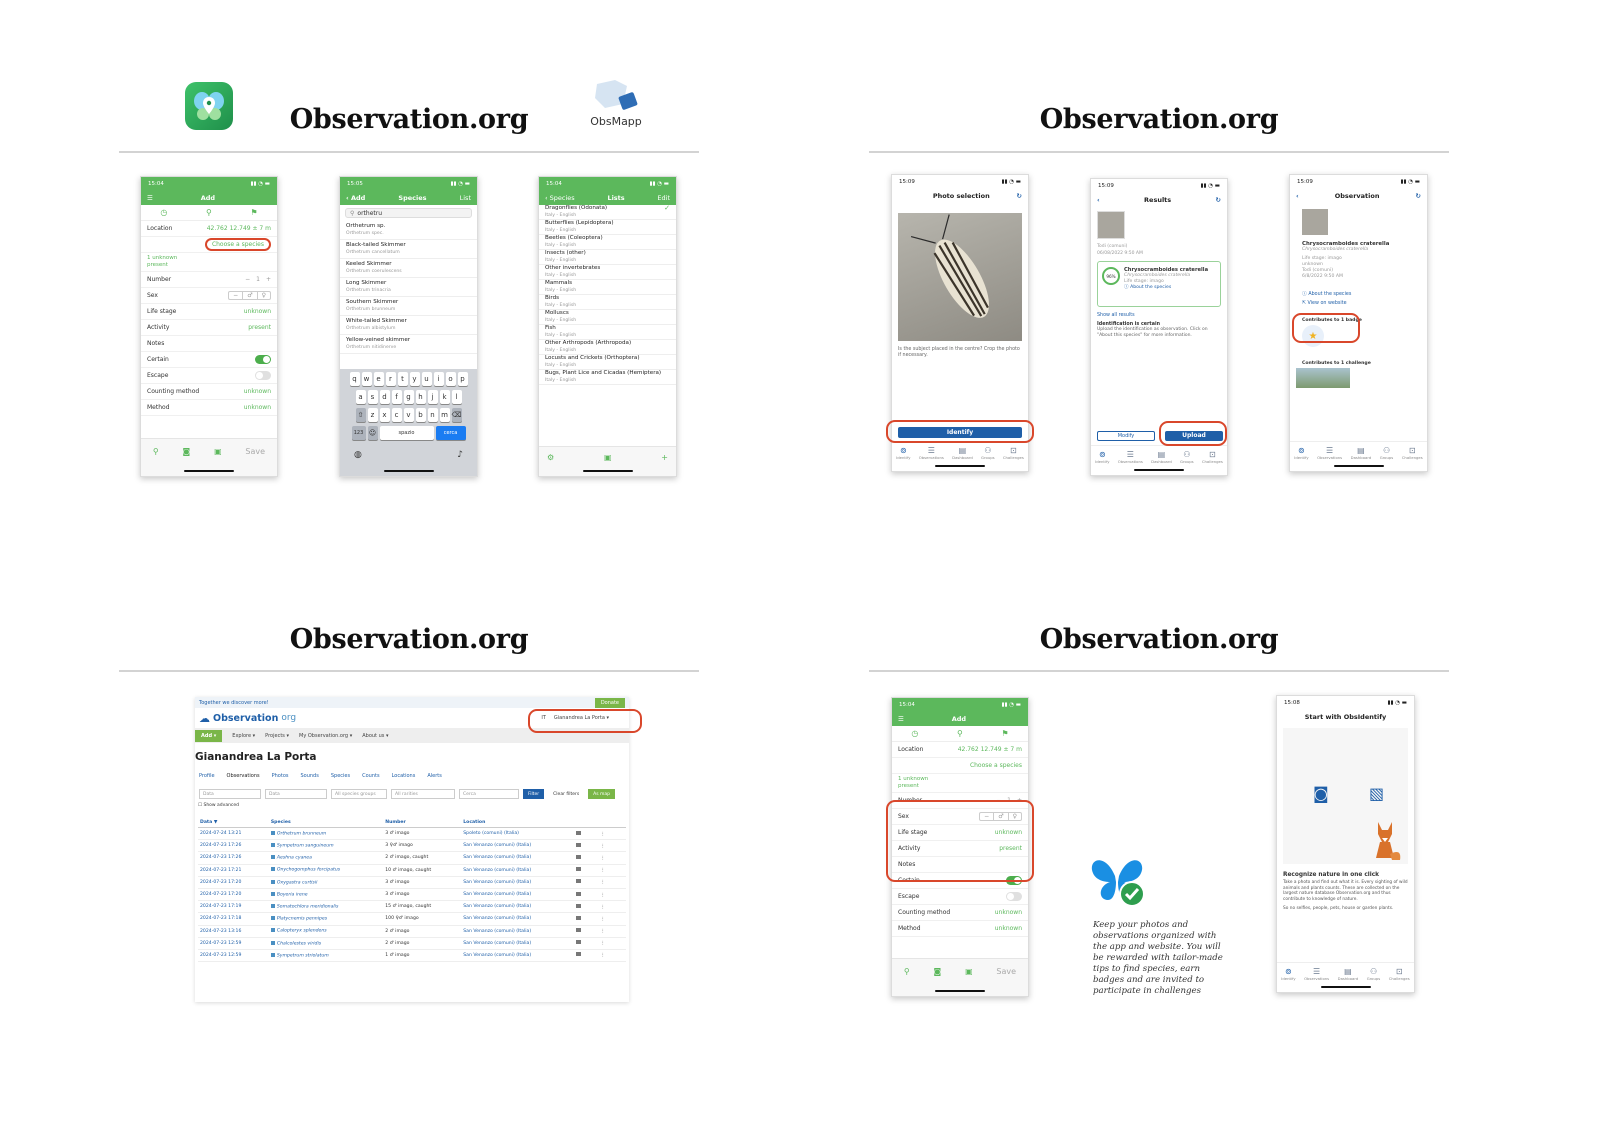  What do you see at coordinates (456, 415) in the screenshot?
I see `delete-key: ⌫` at bounding box center [456, 415].